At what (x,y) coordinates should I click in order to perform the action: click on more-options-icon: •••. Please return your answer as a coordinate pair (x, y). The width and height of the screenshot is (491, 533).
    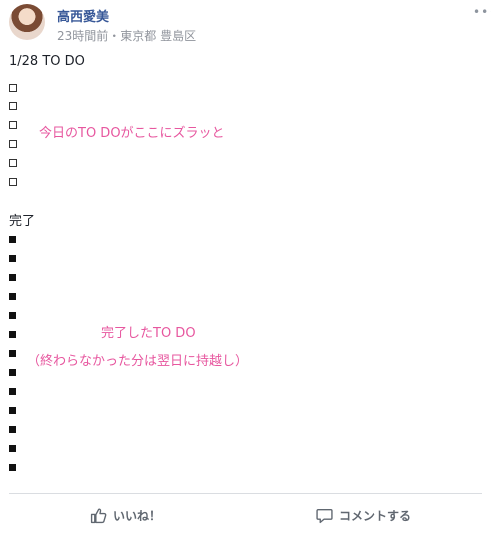
    Looking at the image, I should click on (482, 12).